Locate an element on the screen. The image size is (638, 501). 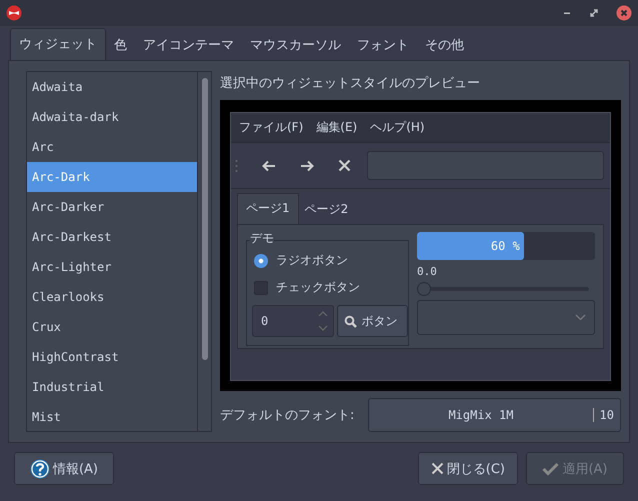
page-tab: ページ1 is located at coordinates (268, 208).